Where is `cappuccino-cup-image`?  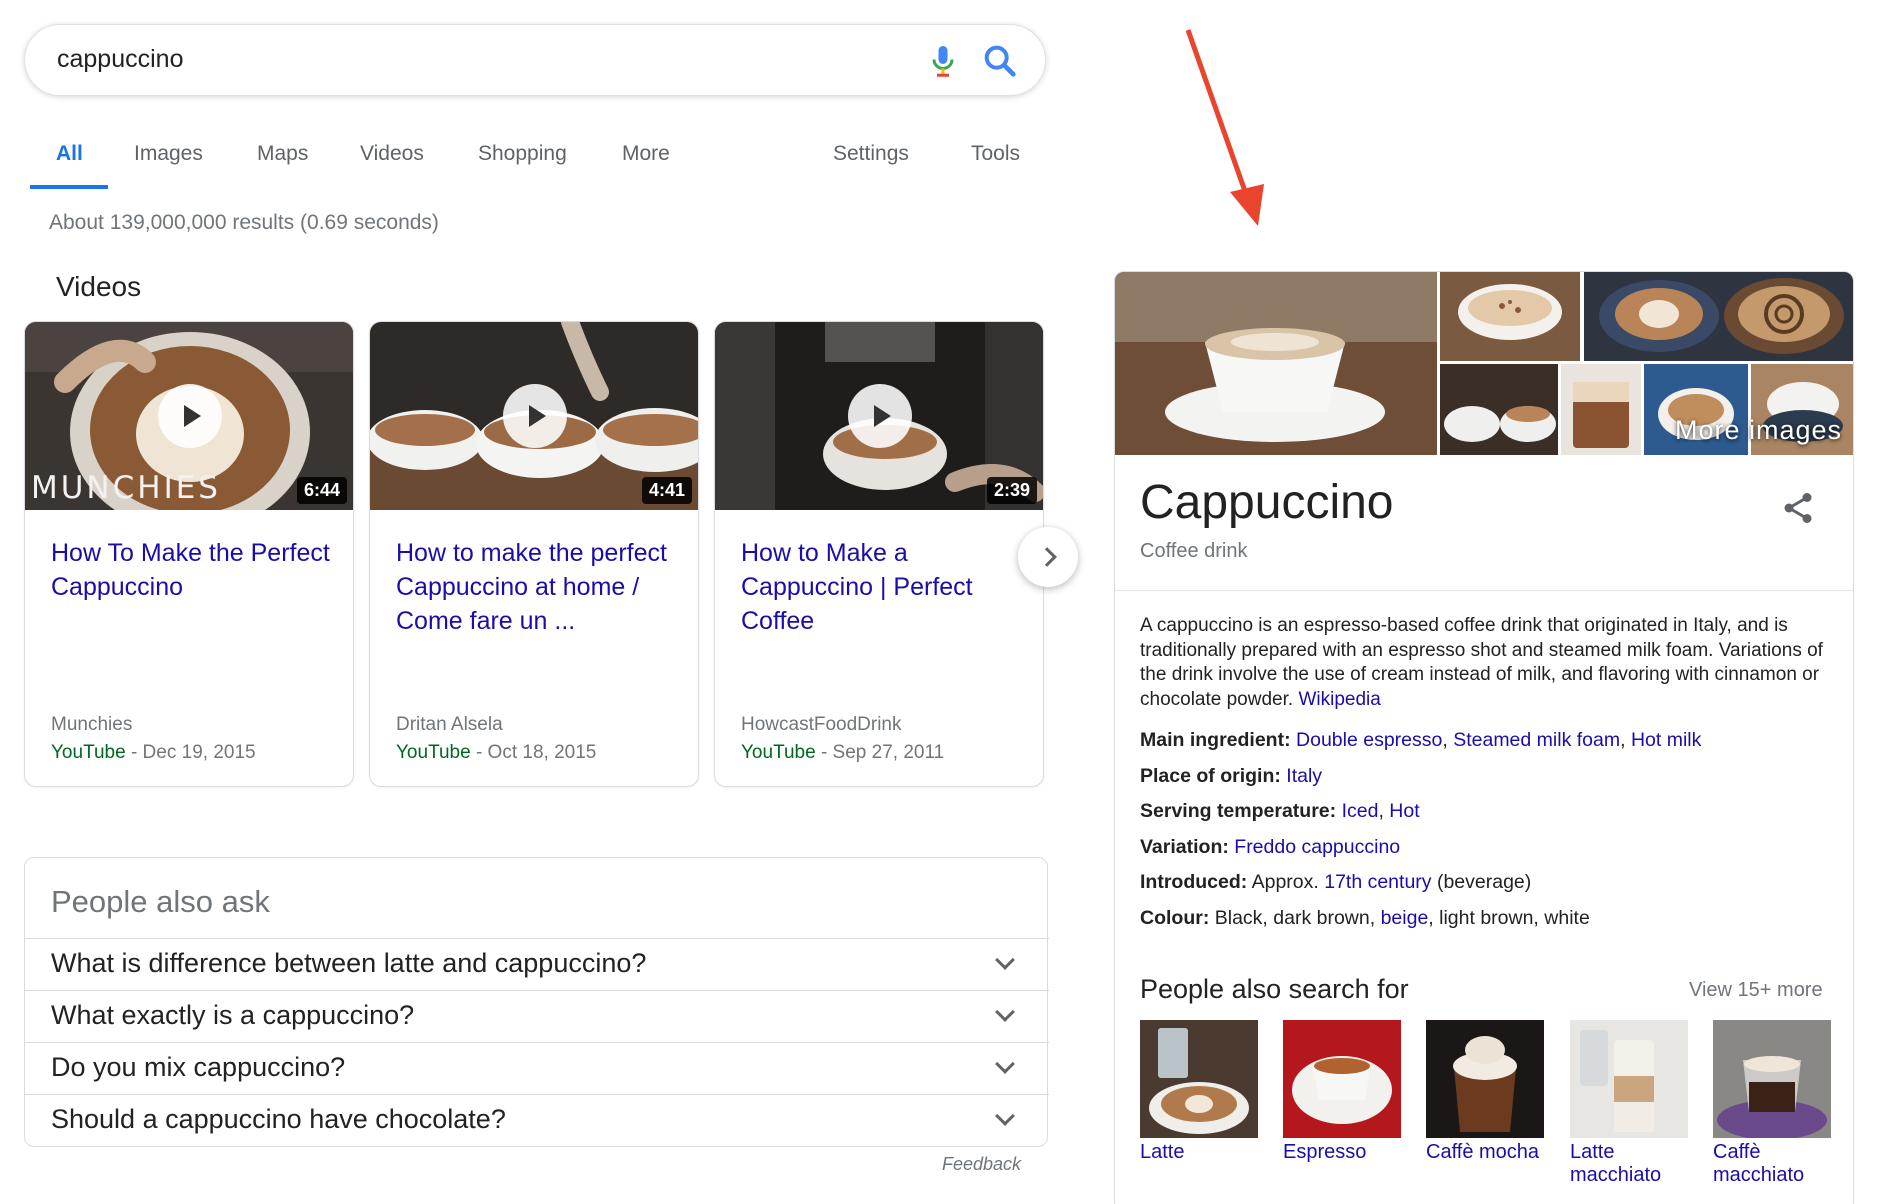 cappuccino-cup-image is located at coordinates (1276, 363).